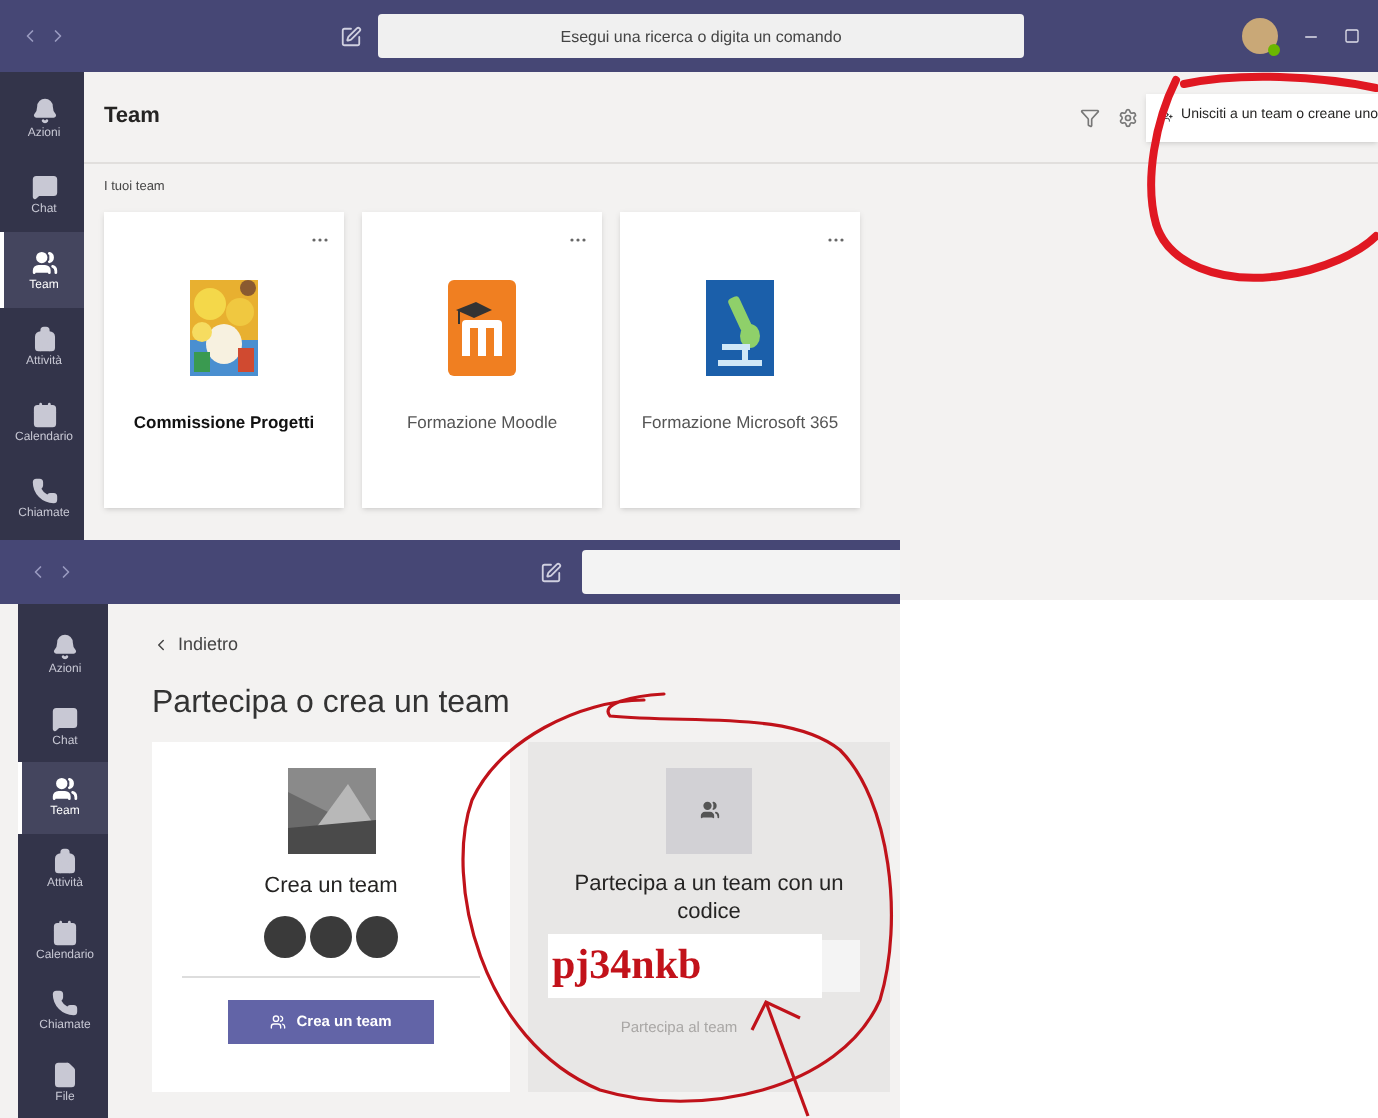 This screenshot has width=1378, height=1118. I want to click on code-field, so click(841, 965).